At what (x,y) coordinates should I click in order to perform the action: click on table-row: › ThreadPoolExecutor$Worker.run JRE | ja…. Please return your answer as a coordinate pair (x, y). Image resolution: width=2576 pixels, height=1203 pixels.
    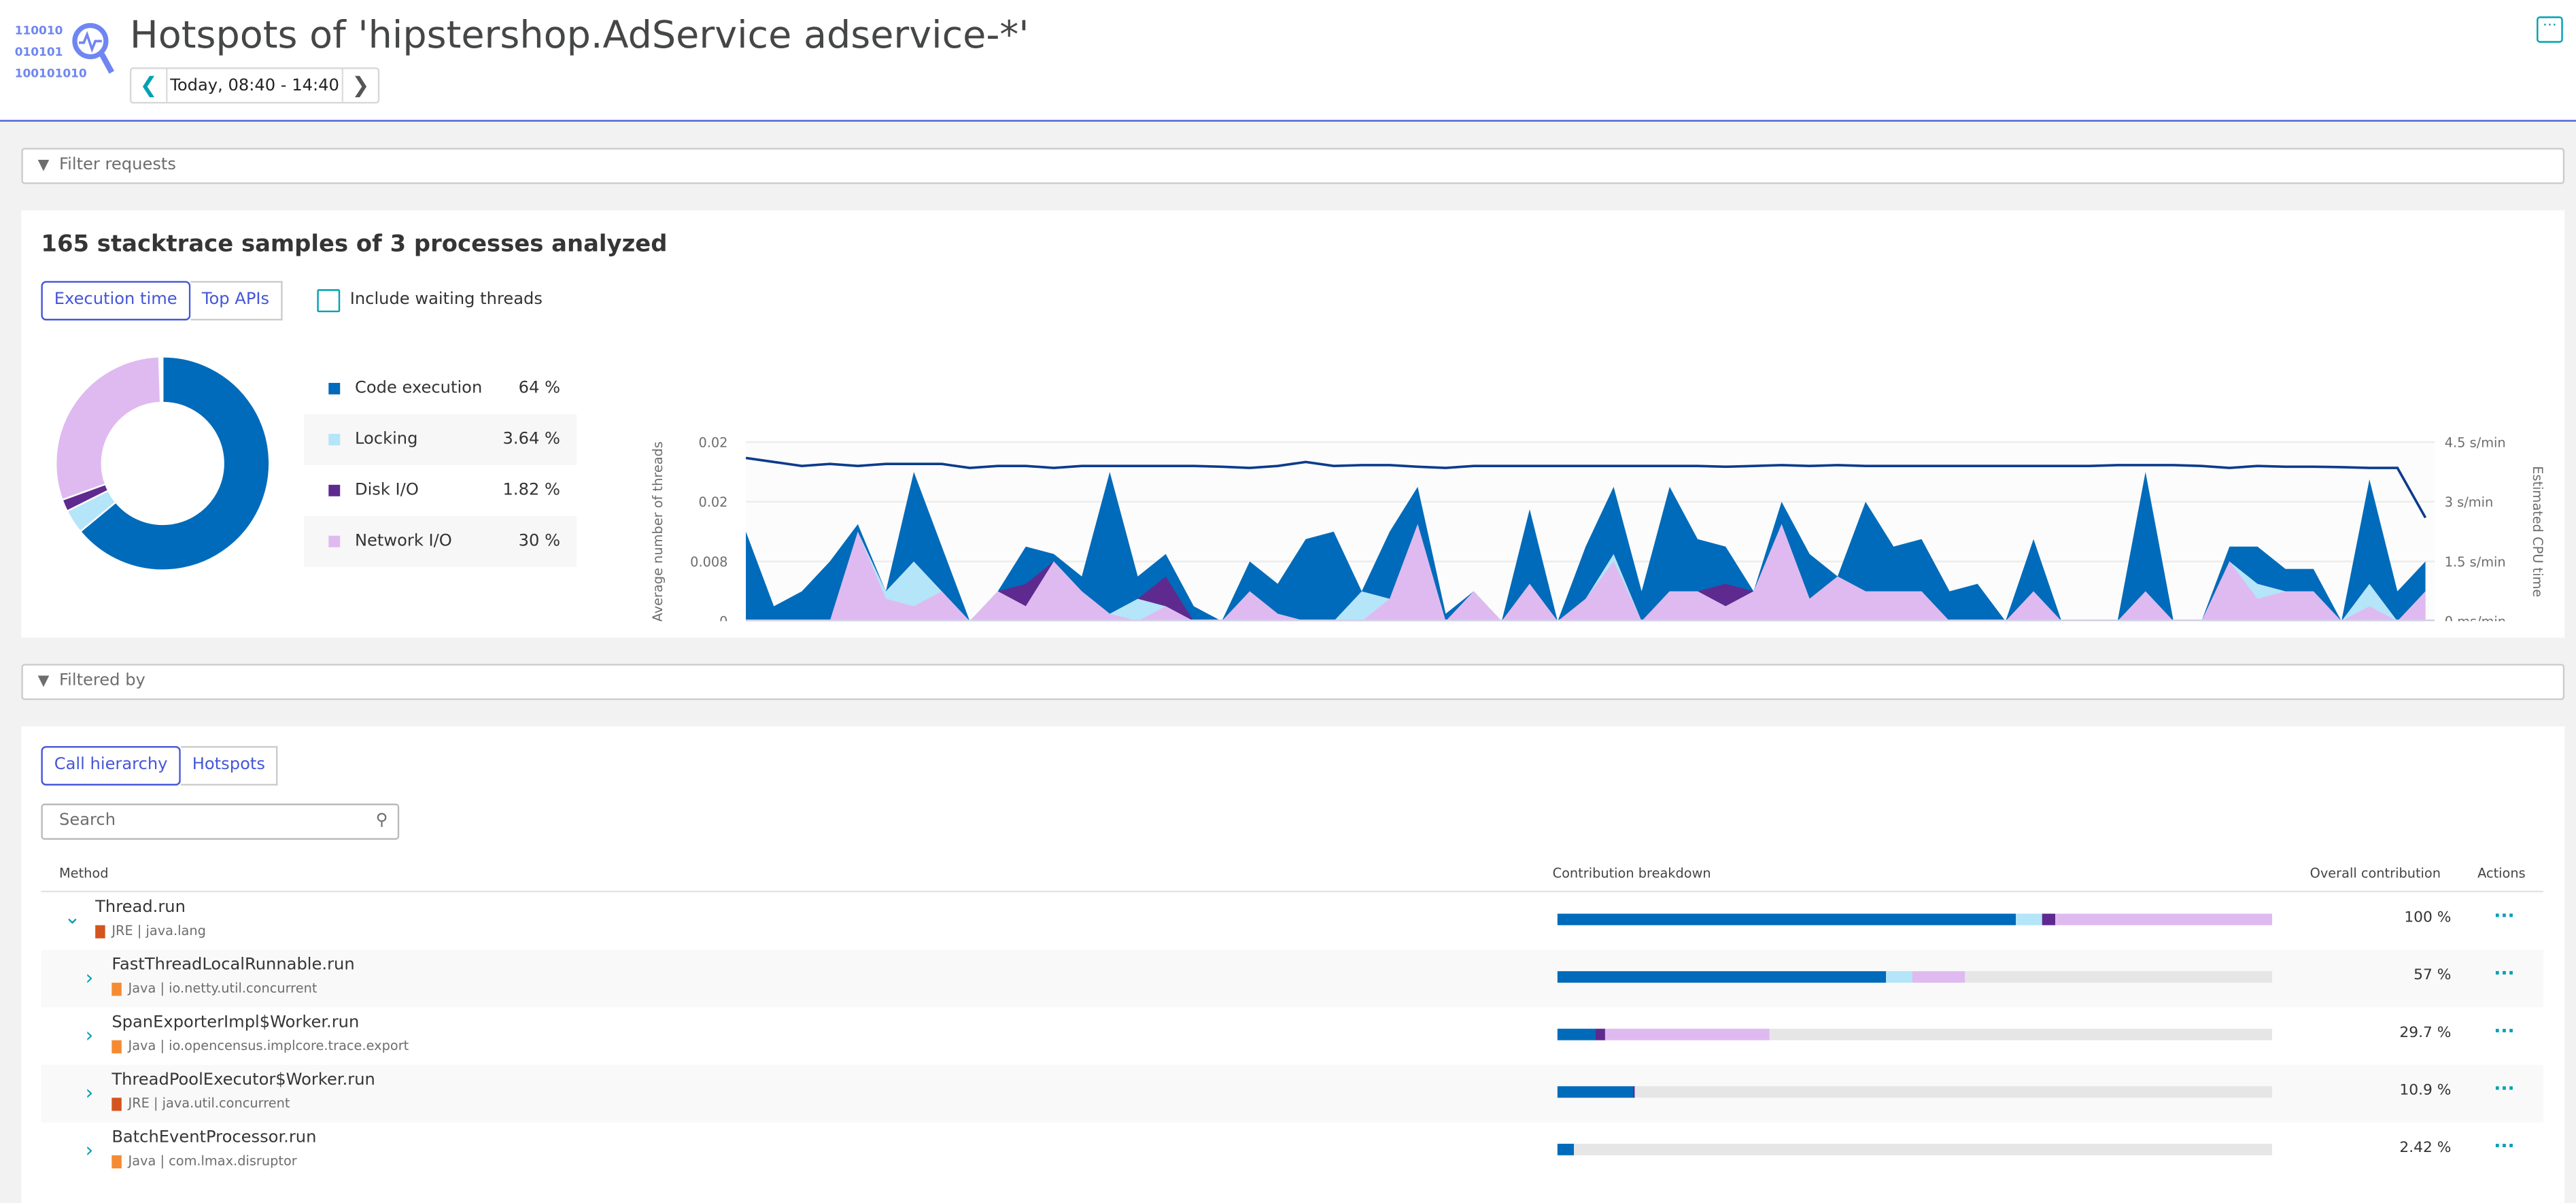
    Looking at the image, I should click on (1292, 1093).